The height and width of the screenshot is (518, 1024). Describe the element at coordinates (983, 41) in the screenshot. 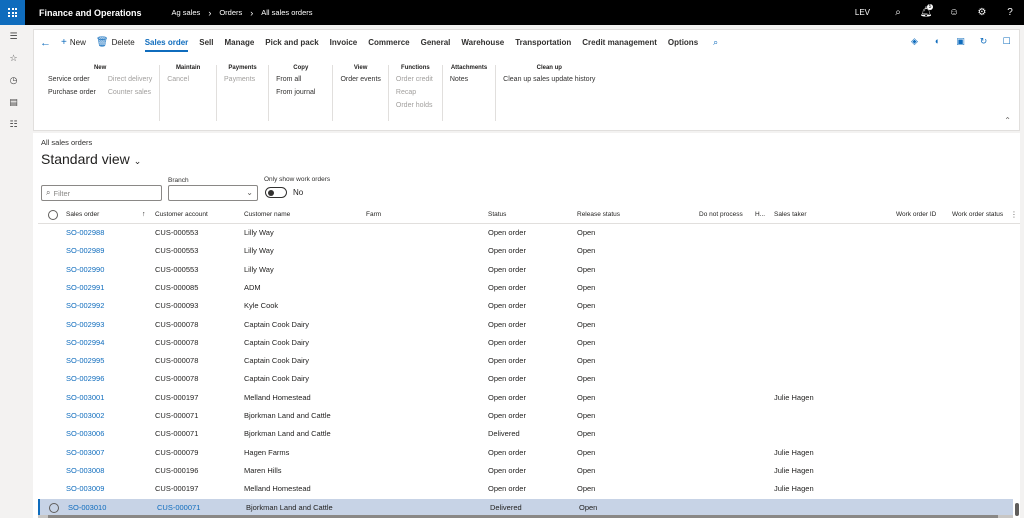

I see `refresh-icon: ↻` at that location.